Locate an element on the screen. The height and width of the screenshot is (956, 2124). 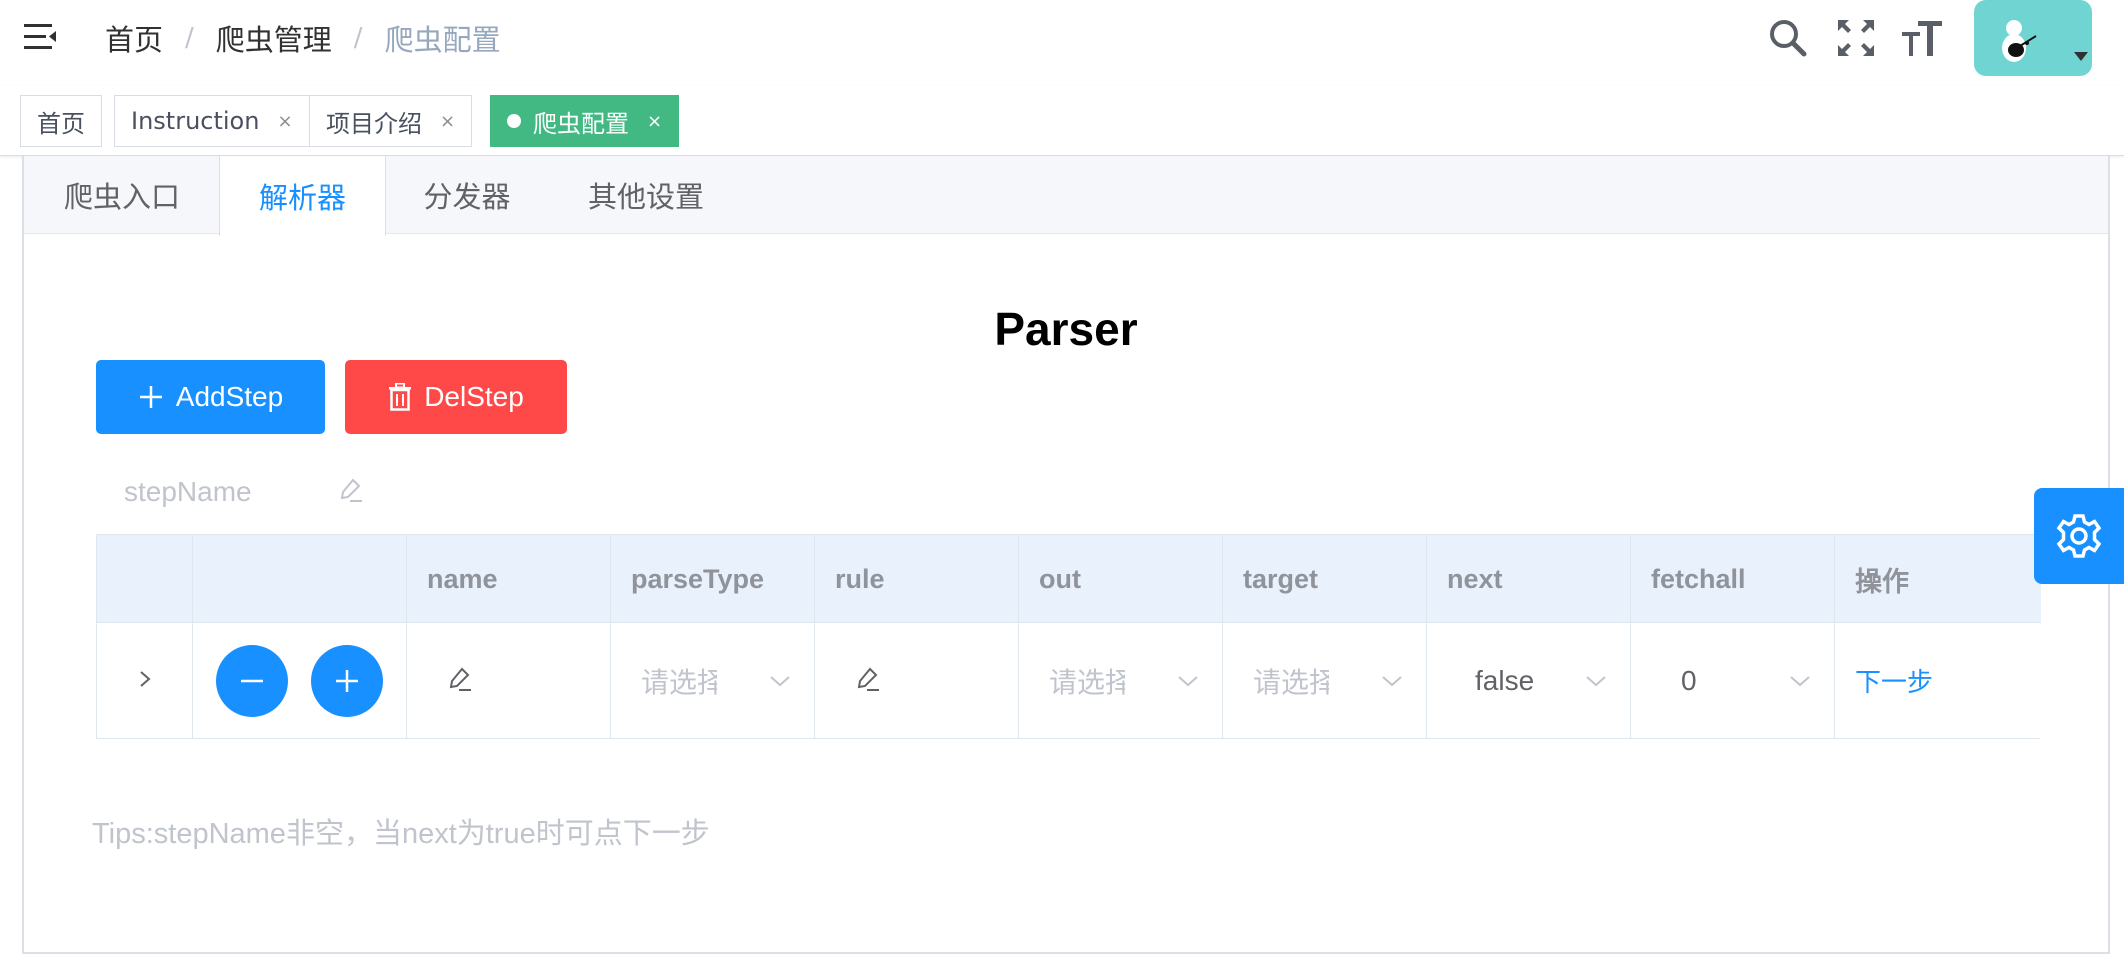
column-header-controls is located at coordinates (300, 579).